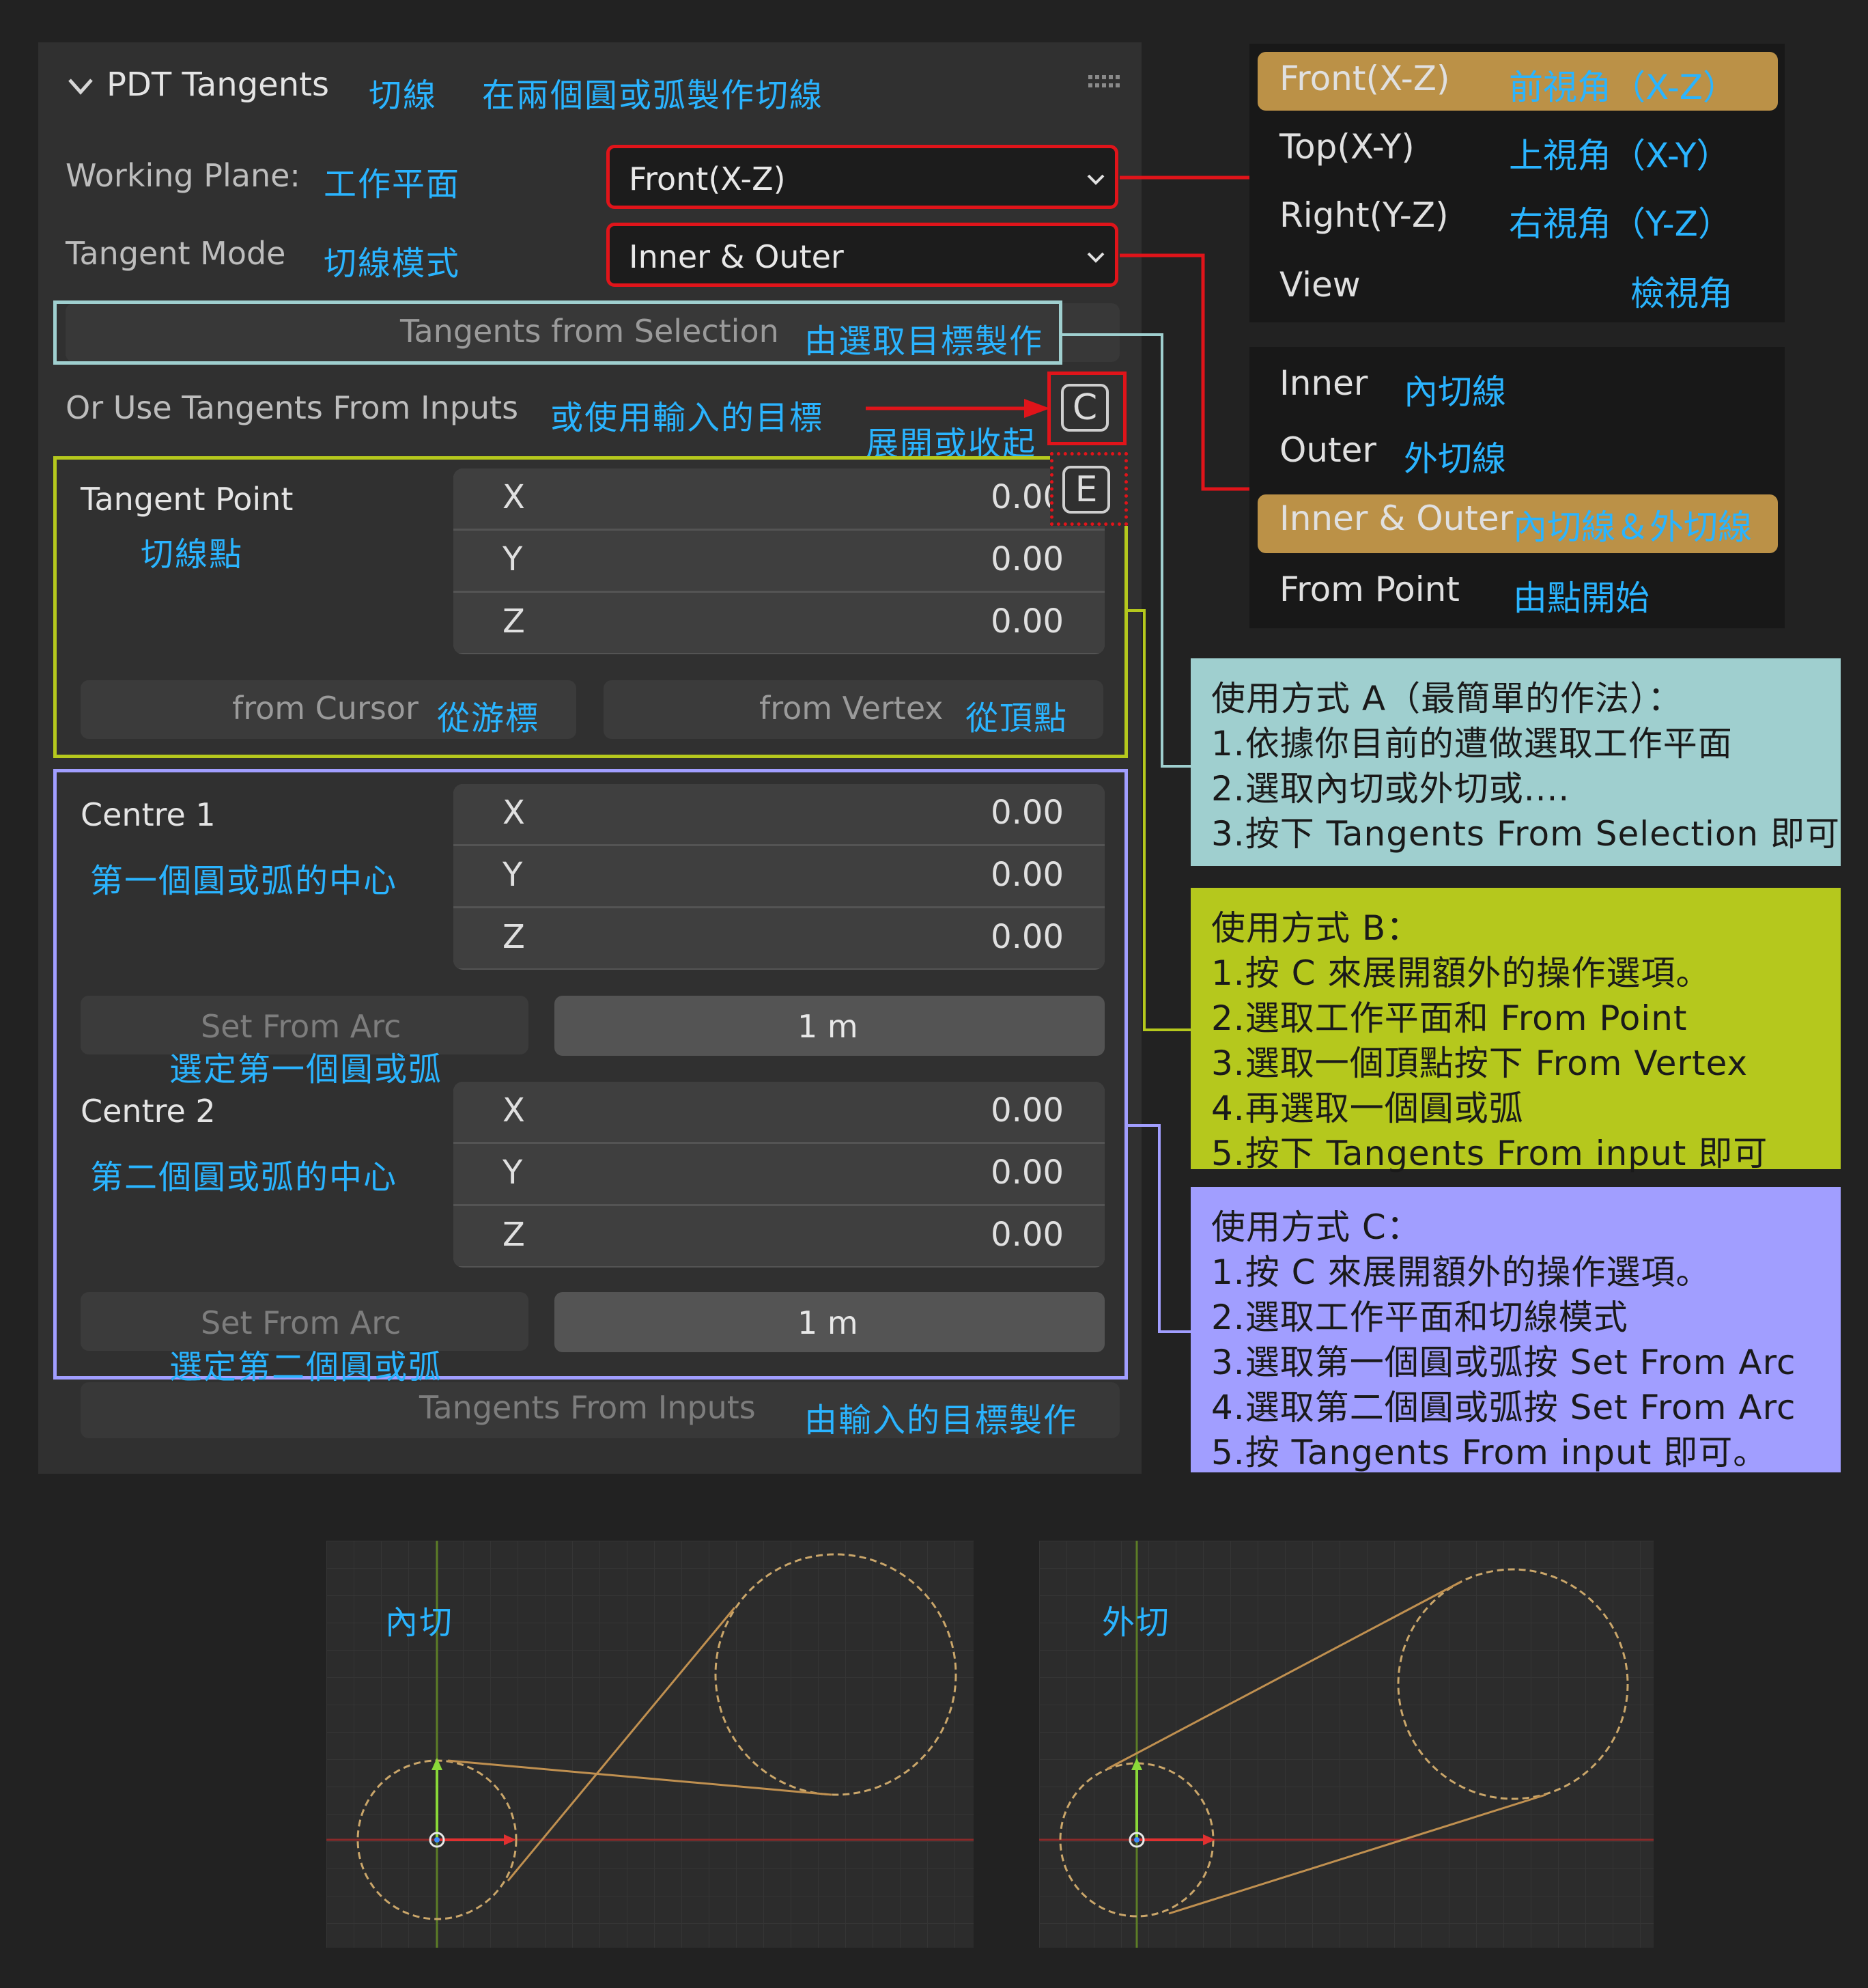  Describe the element at coordinates (1581, 598) in the screenshot. I see `mode-option-from-point-cn: 由點開始` at that location.